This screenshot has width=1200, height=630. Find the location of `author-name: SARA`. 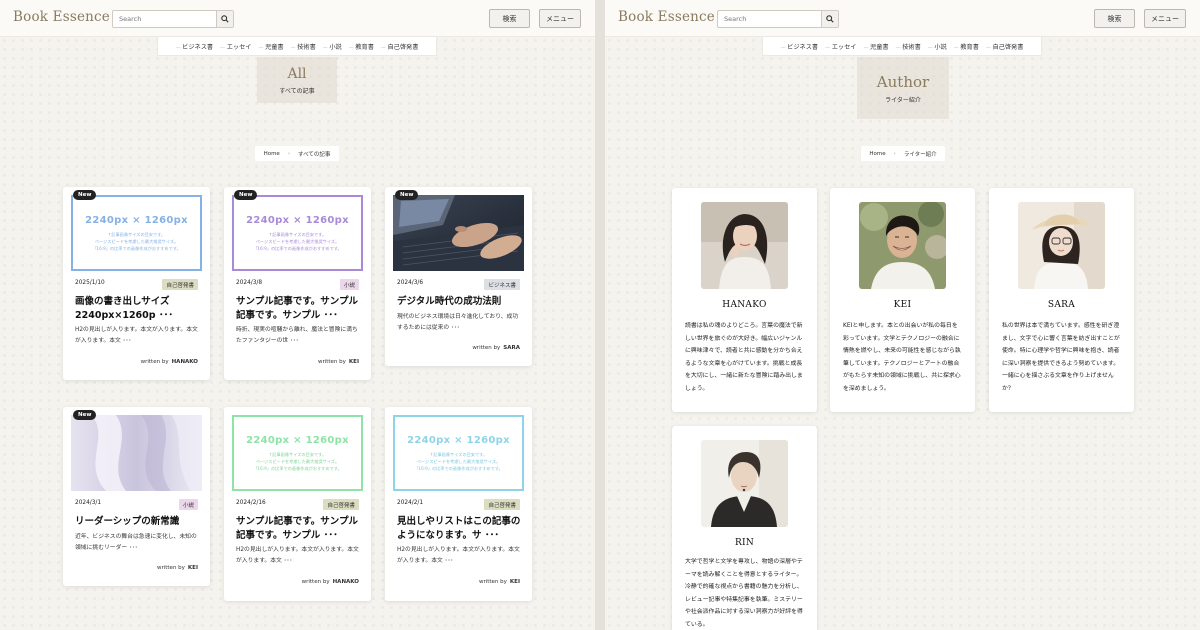

author-name: SARA is located at coordinates (1061, 305).